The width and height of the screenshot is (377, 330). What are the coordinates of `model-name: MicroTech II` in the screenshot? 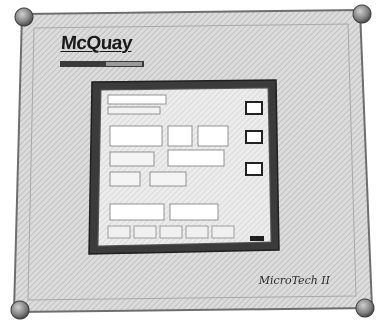 It's located at (294, 280).